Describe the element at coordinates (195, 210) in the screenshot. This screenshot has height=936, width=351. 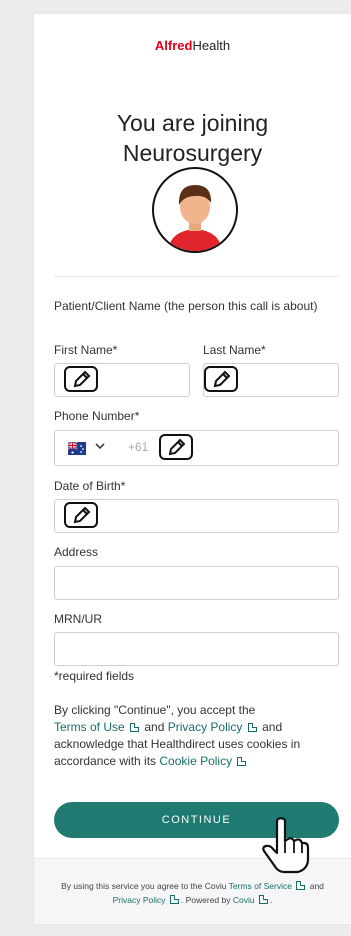
I see `avatar` at that location.